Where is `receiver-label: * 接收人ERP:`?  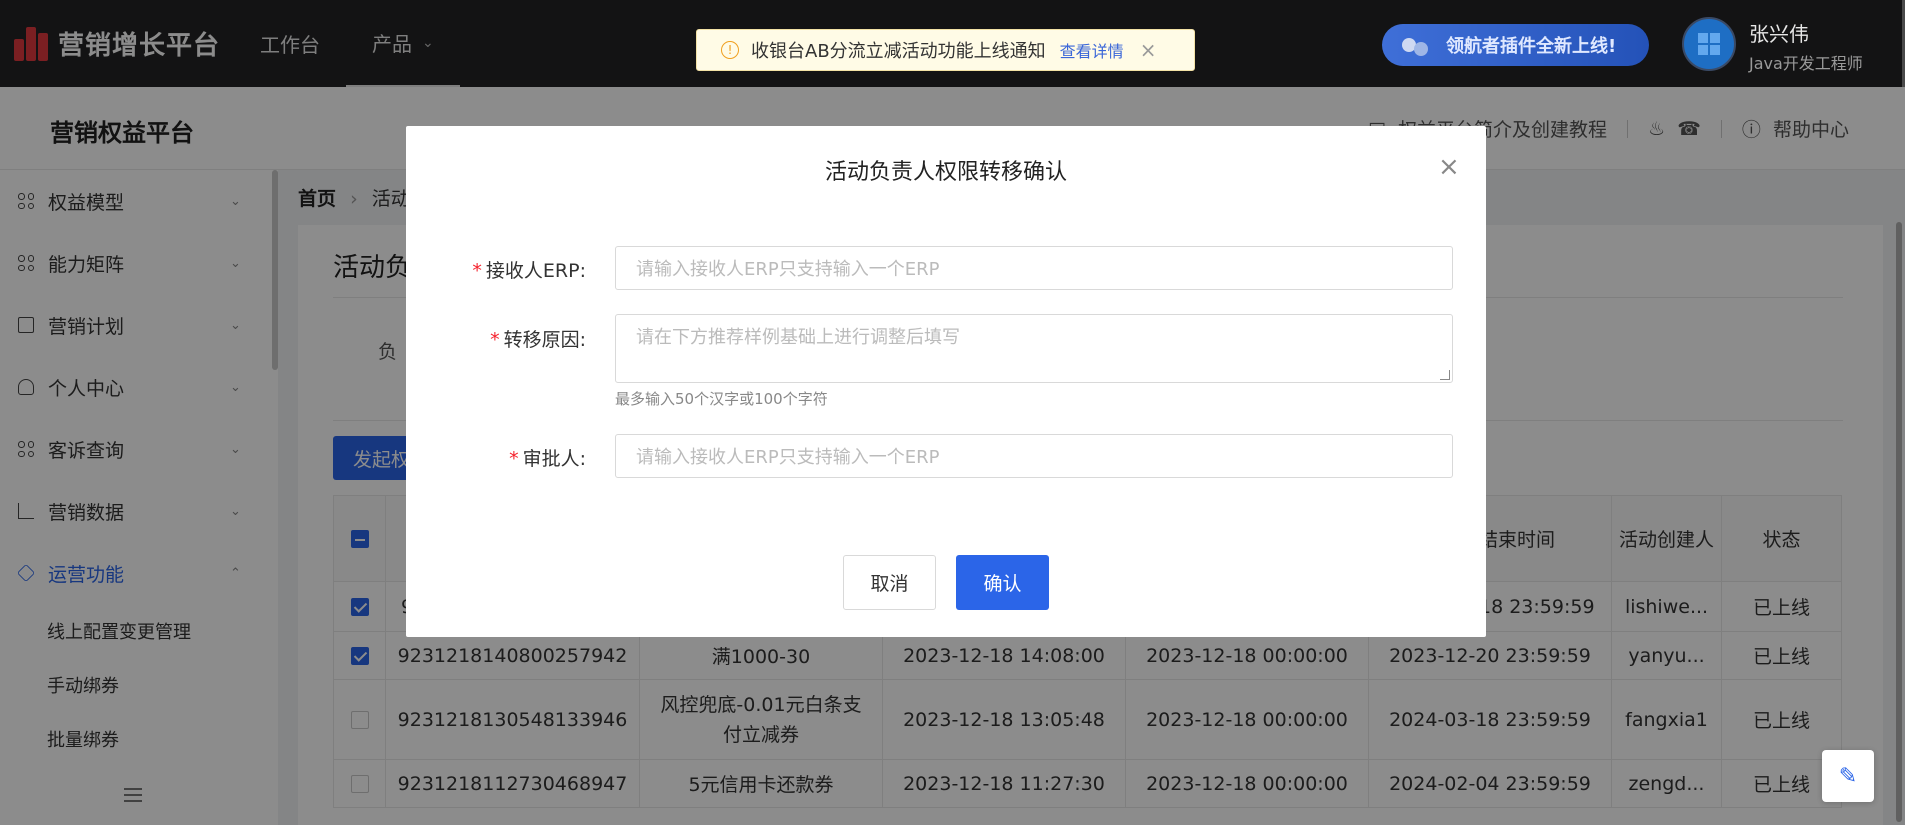 receiver-label: * 接收人ERP: is located at coordinates (529, 271).